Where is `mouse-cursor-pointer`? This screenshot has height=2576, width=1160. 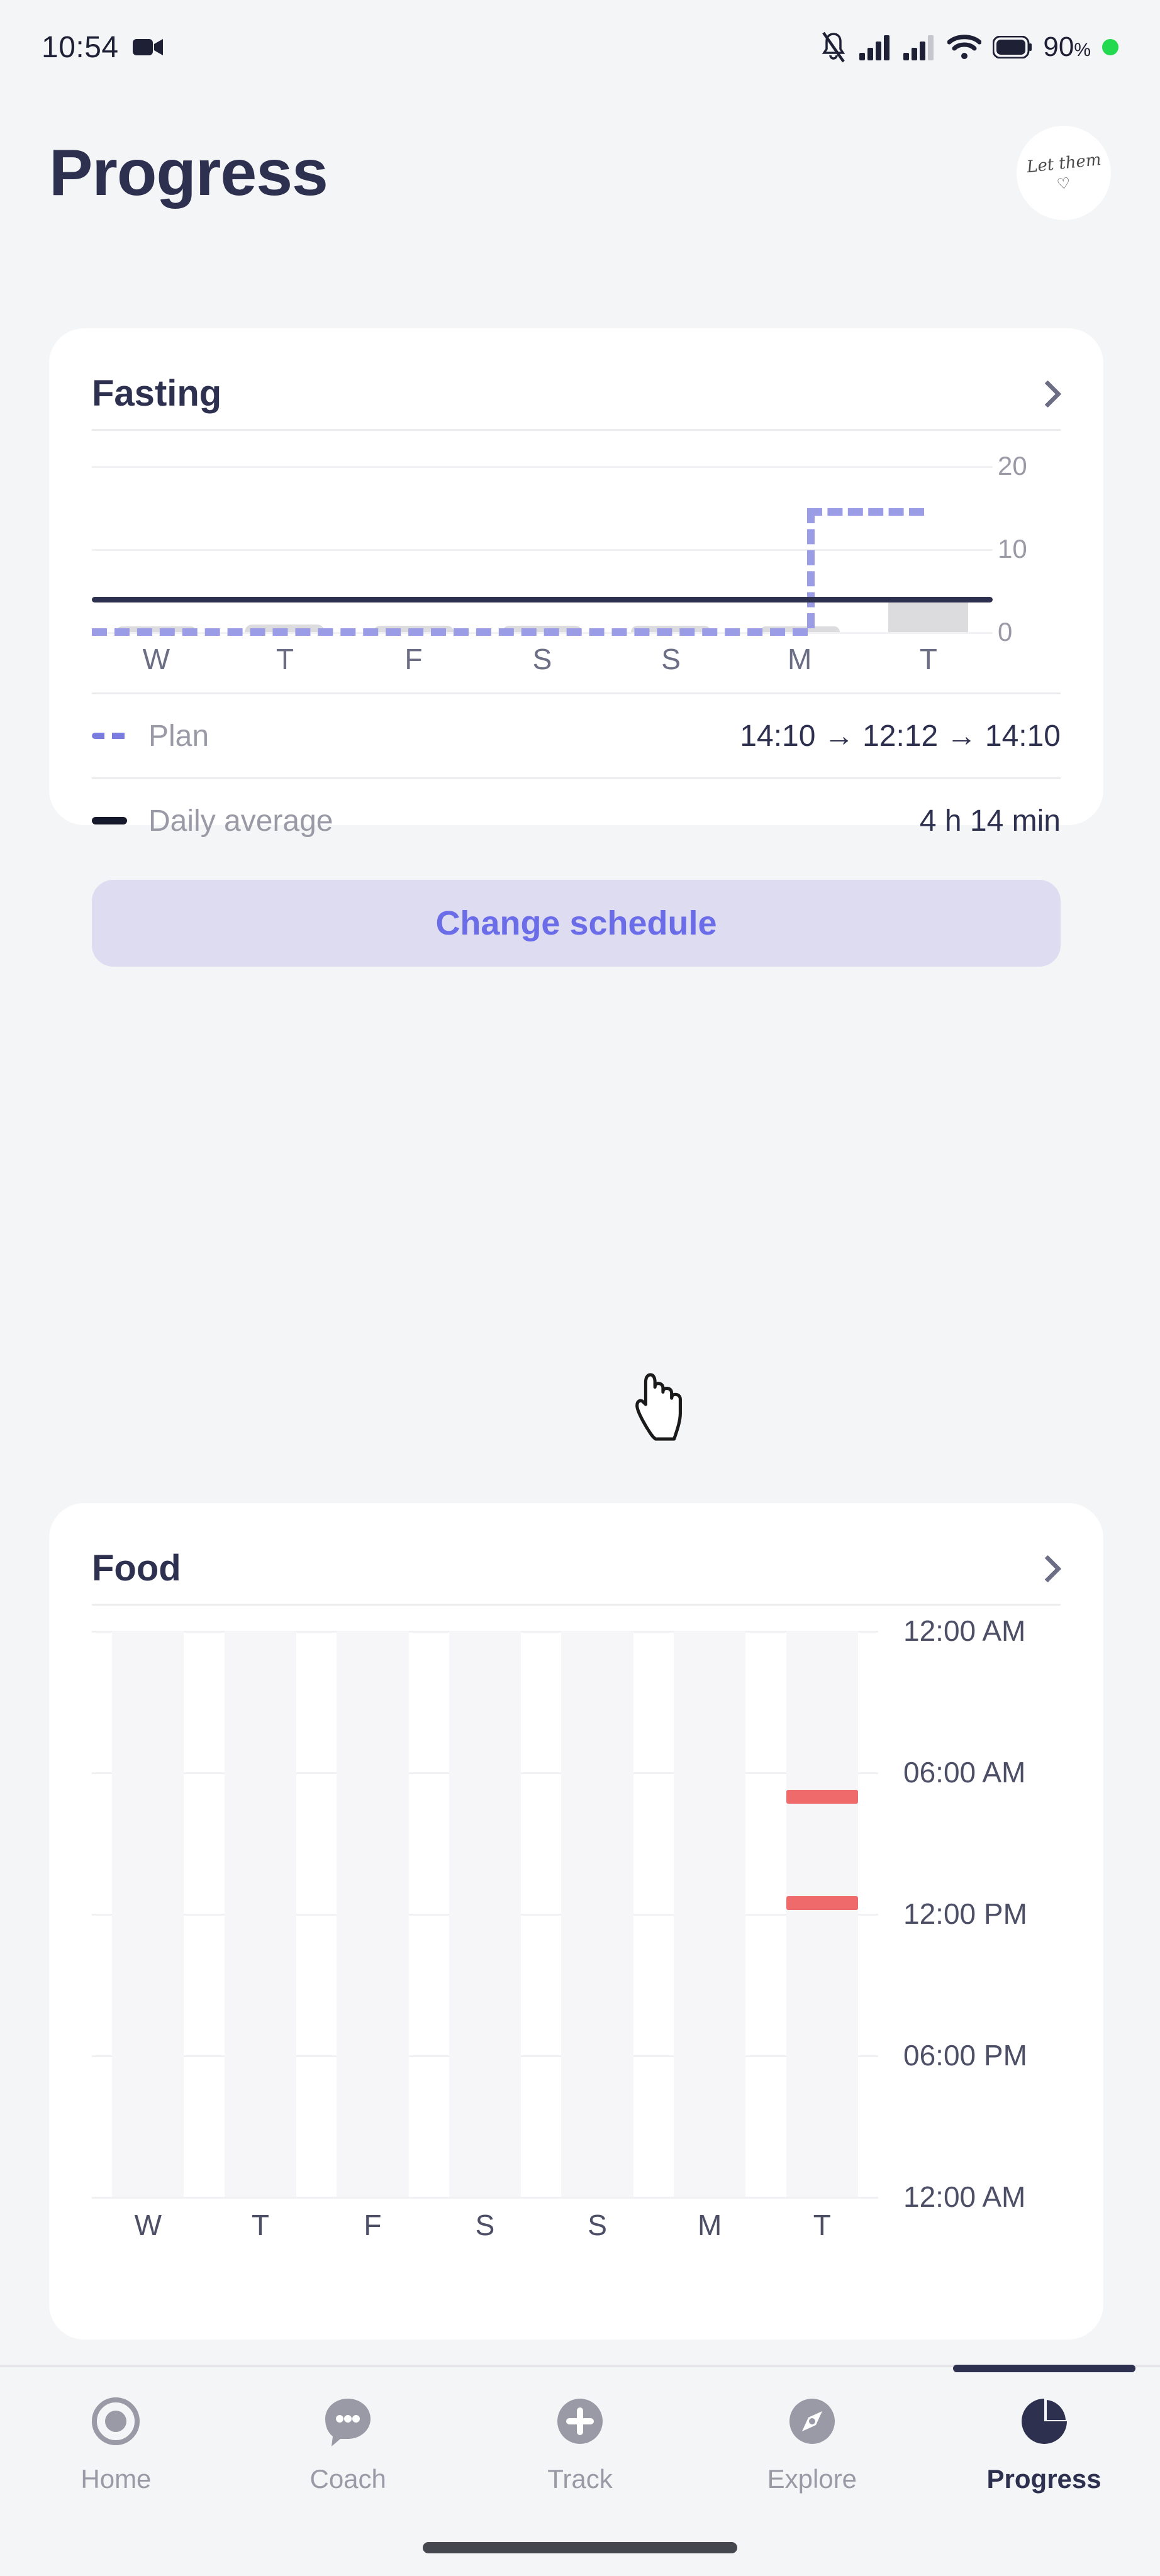
mouse-cursor-pointer is located at coordinates (658, 1407).